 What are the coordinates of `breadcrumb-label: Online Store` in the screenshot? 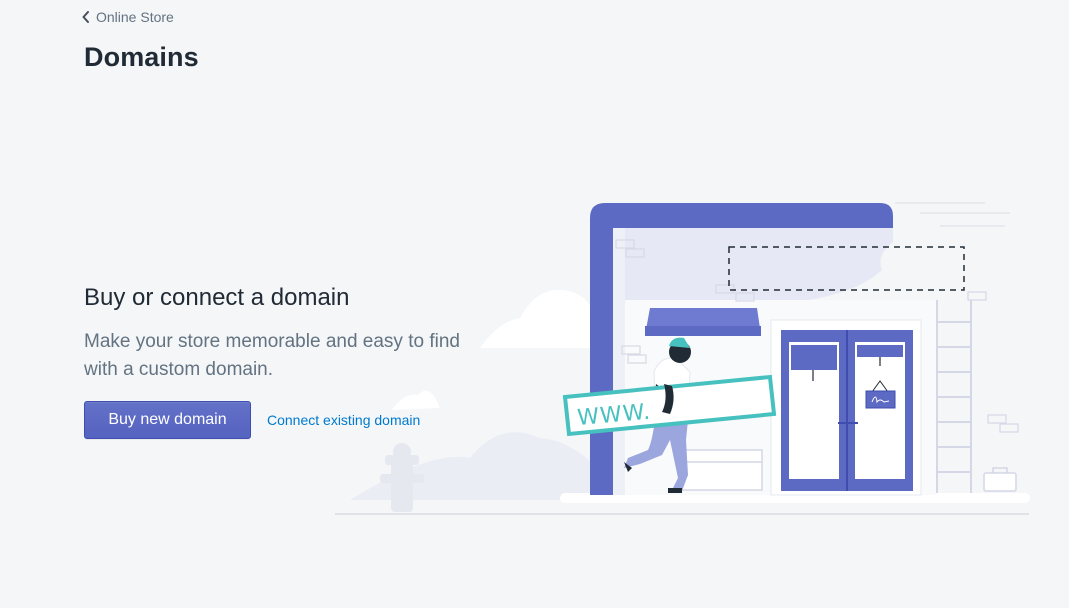 It's located at (135, 17).